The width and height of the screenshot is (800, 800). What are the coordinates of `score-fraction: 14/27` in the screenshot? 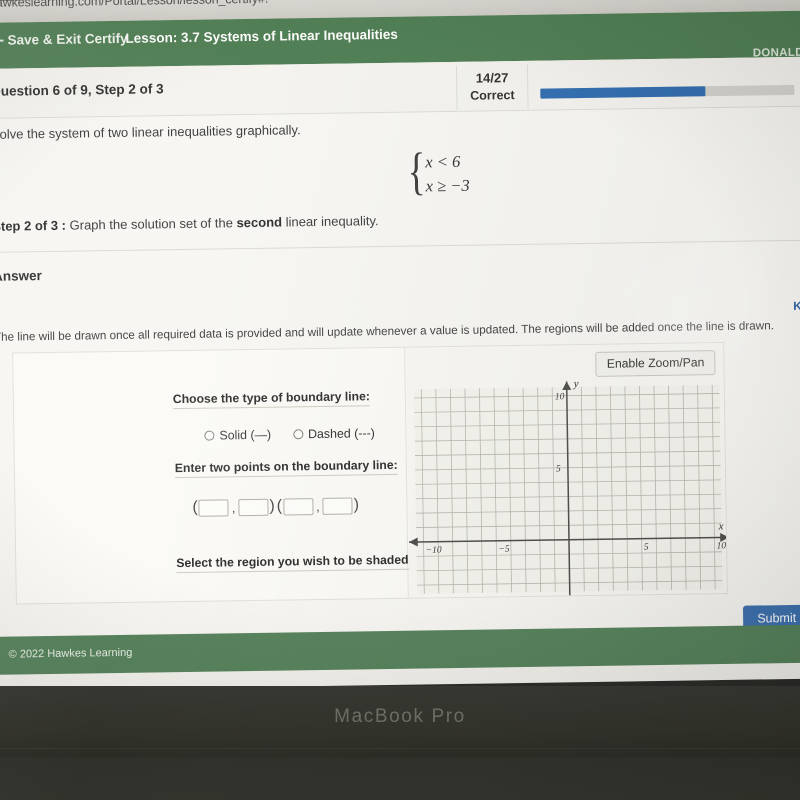 It's located at (492, 78).